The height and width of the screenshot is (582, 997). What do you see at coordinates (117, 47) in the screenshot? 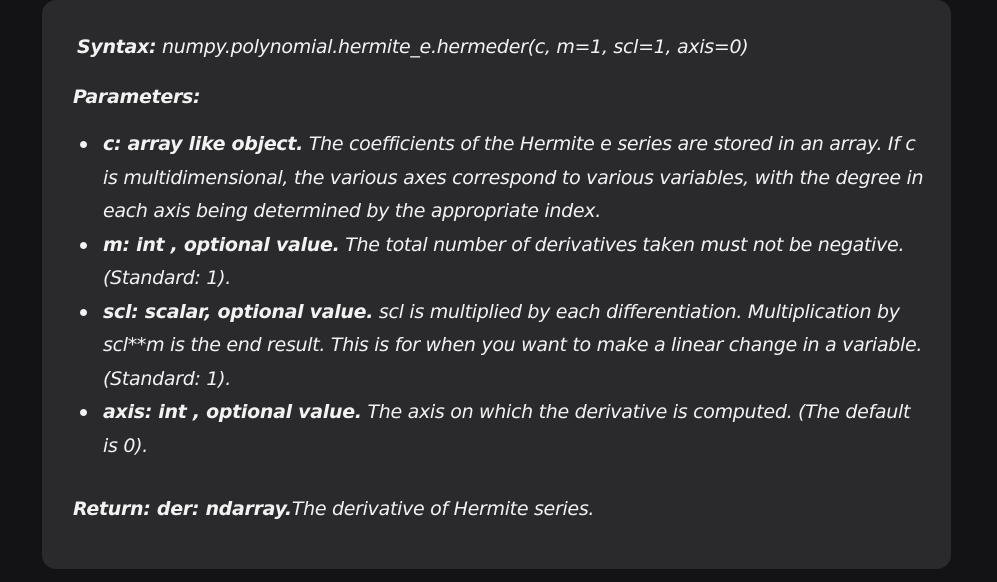
I see `syntax-label: Syntax:` at bounding box center [117, 47].